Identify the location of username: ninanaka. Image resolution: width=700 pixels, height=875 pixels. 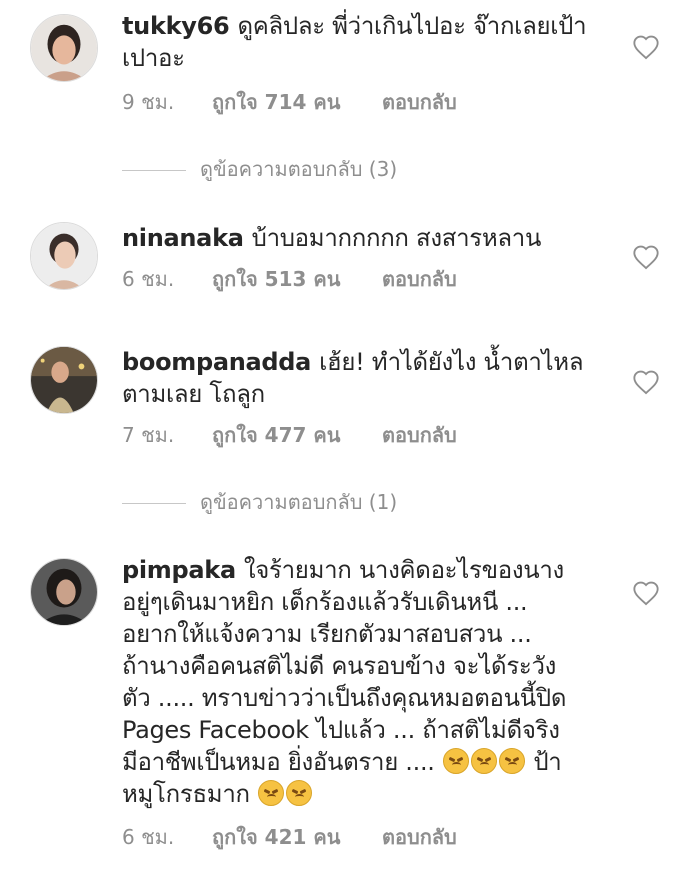
(183, 238).